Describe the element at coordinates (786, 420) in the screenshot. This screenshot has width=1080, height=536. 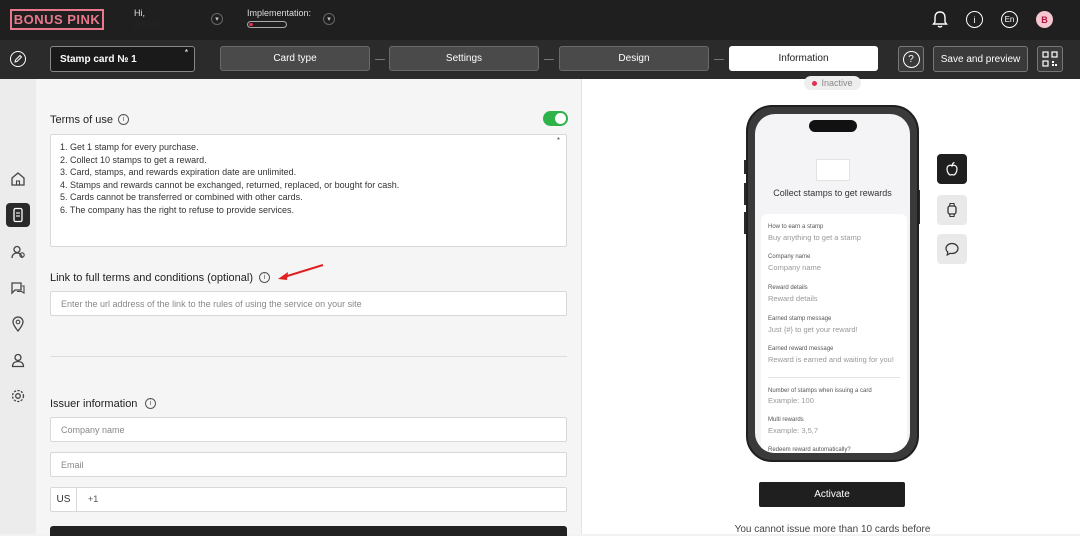
I see `field-label: Multi rewards` at that location.